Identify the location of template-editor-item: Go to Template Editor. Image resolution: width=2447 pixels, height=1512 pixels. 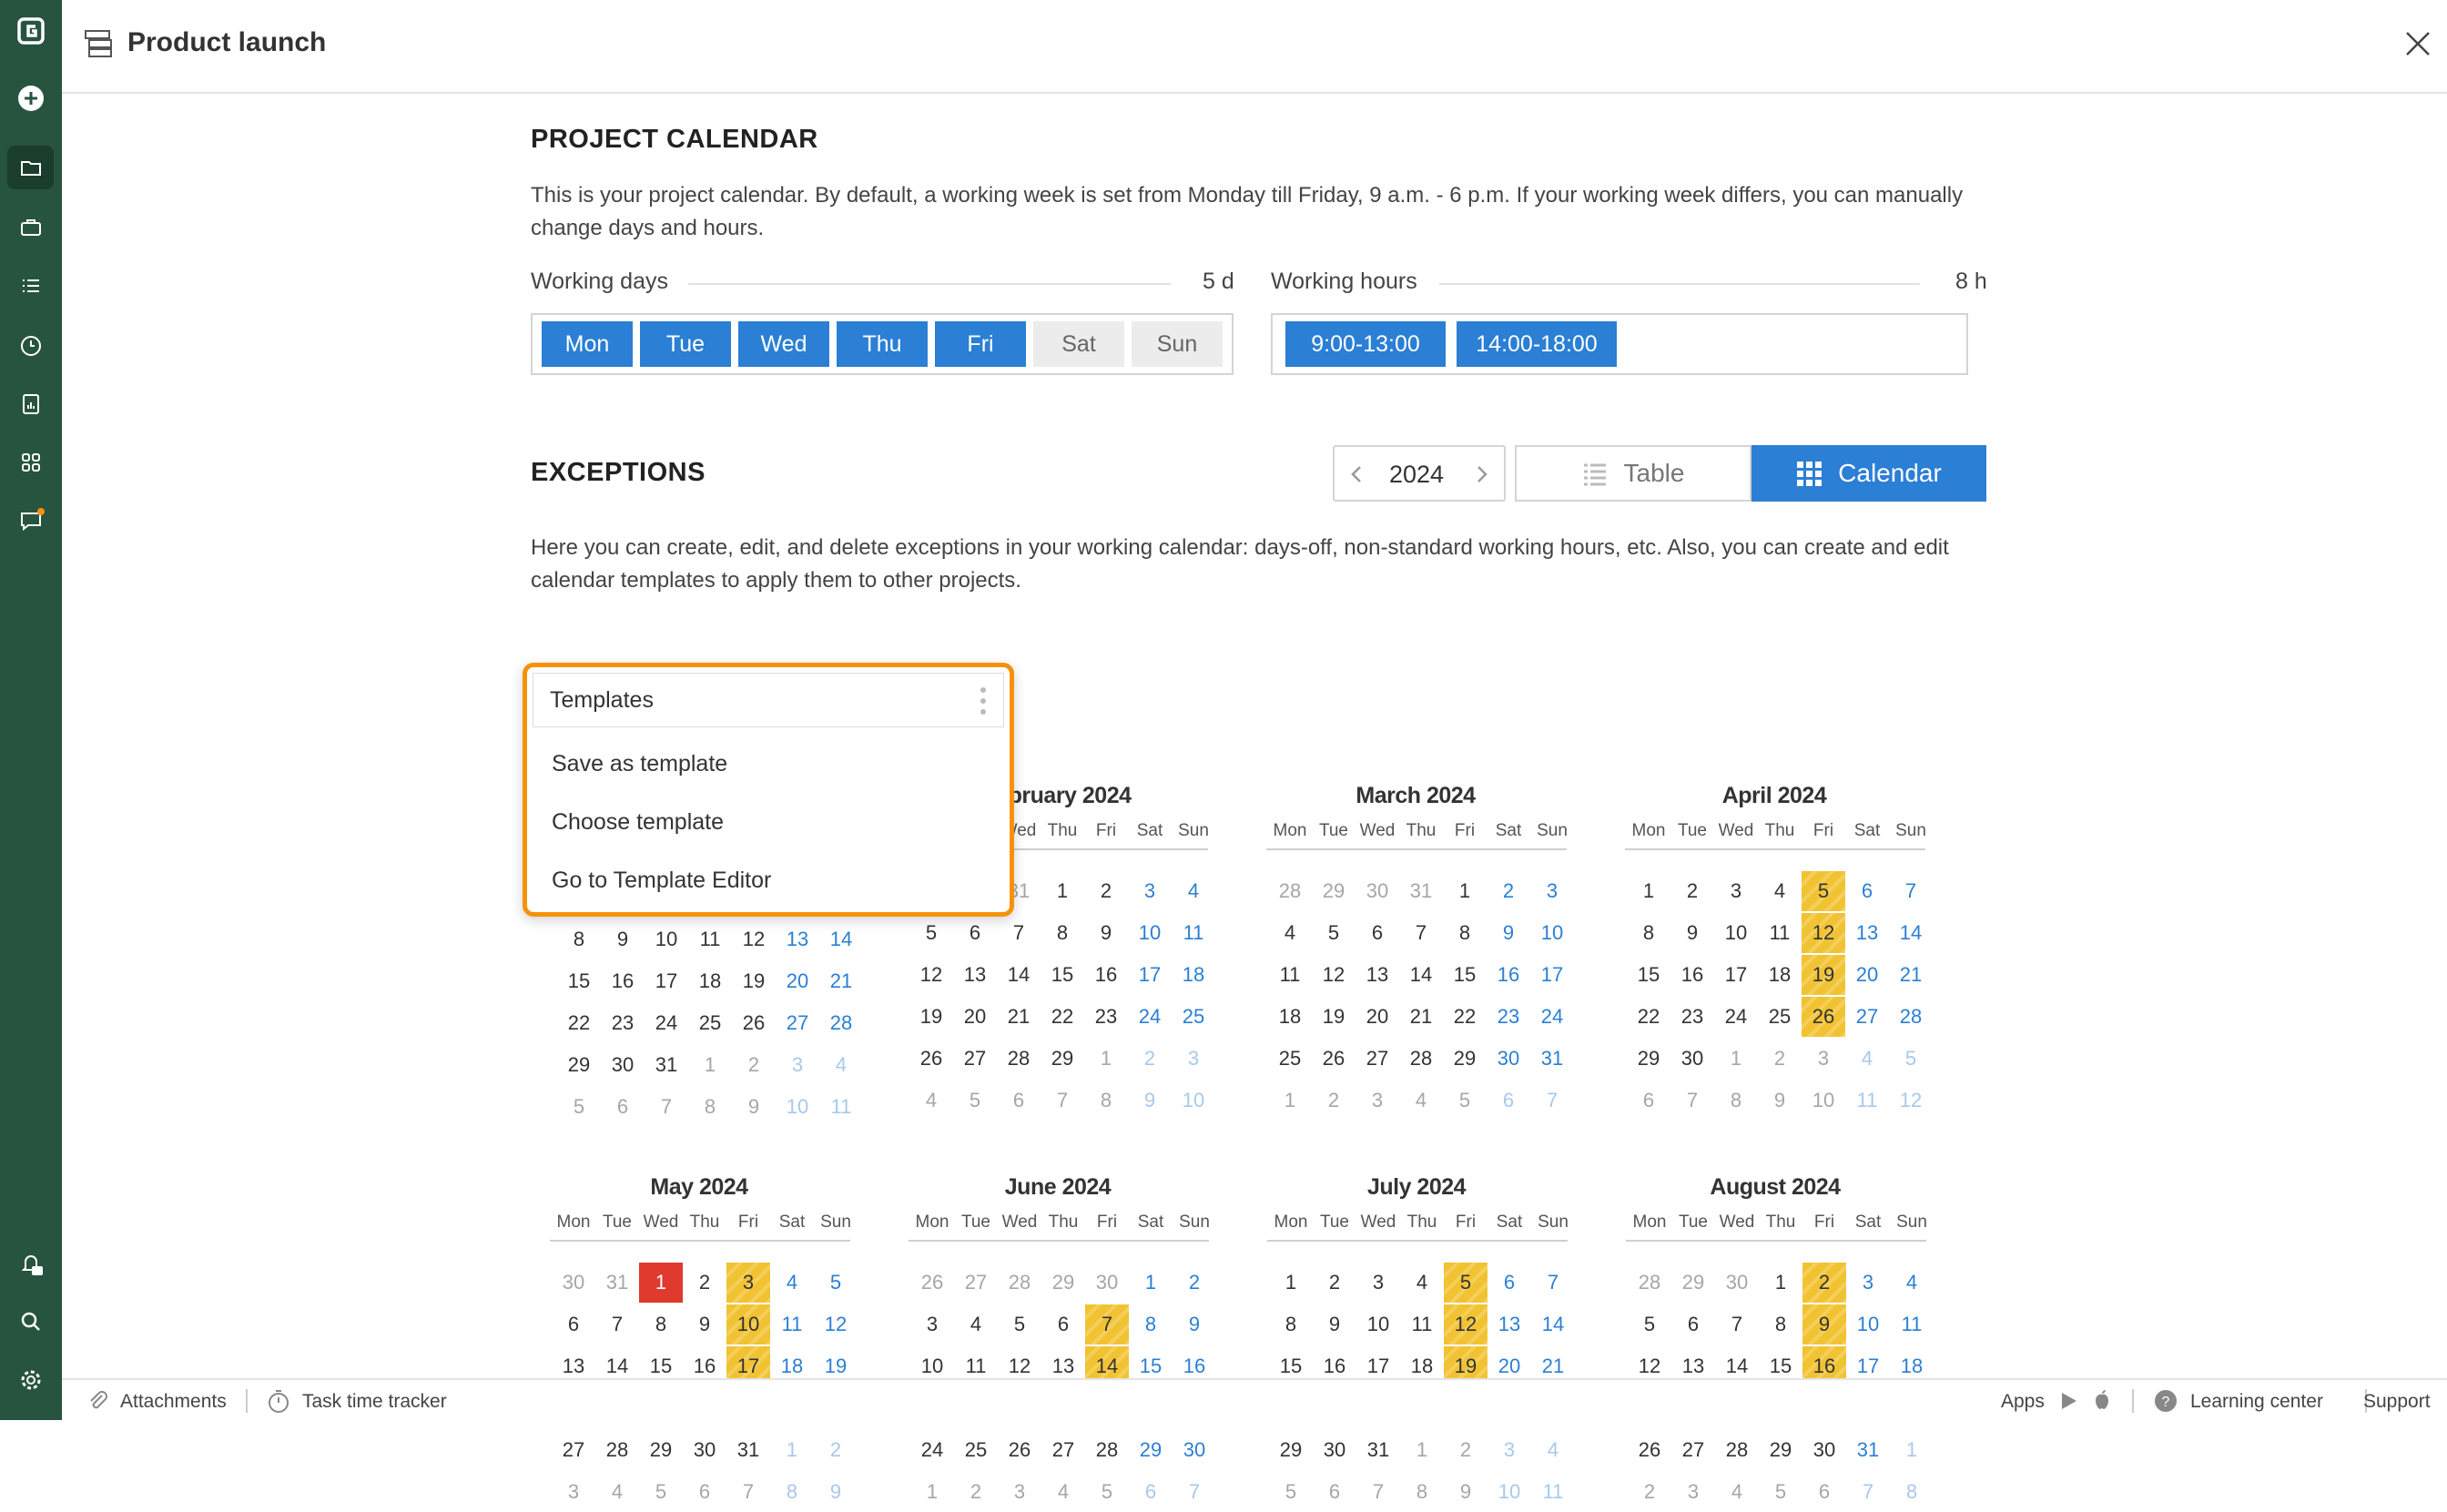
(661, 881).